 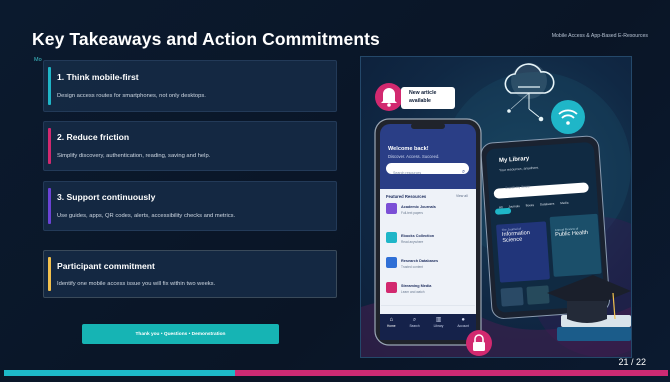 What do you see at coordinates (462, 196) in the screenshot?
I see `view-all-link: View all` at bounding box center [462, 196].